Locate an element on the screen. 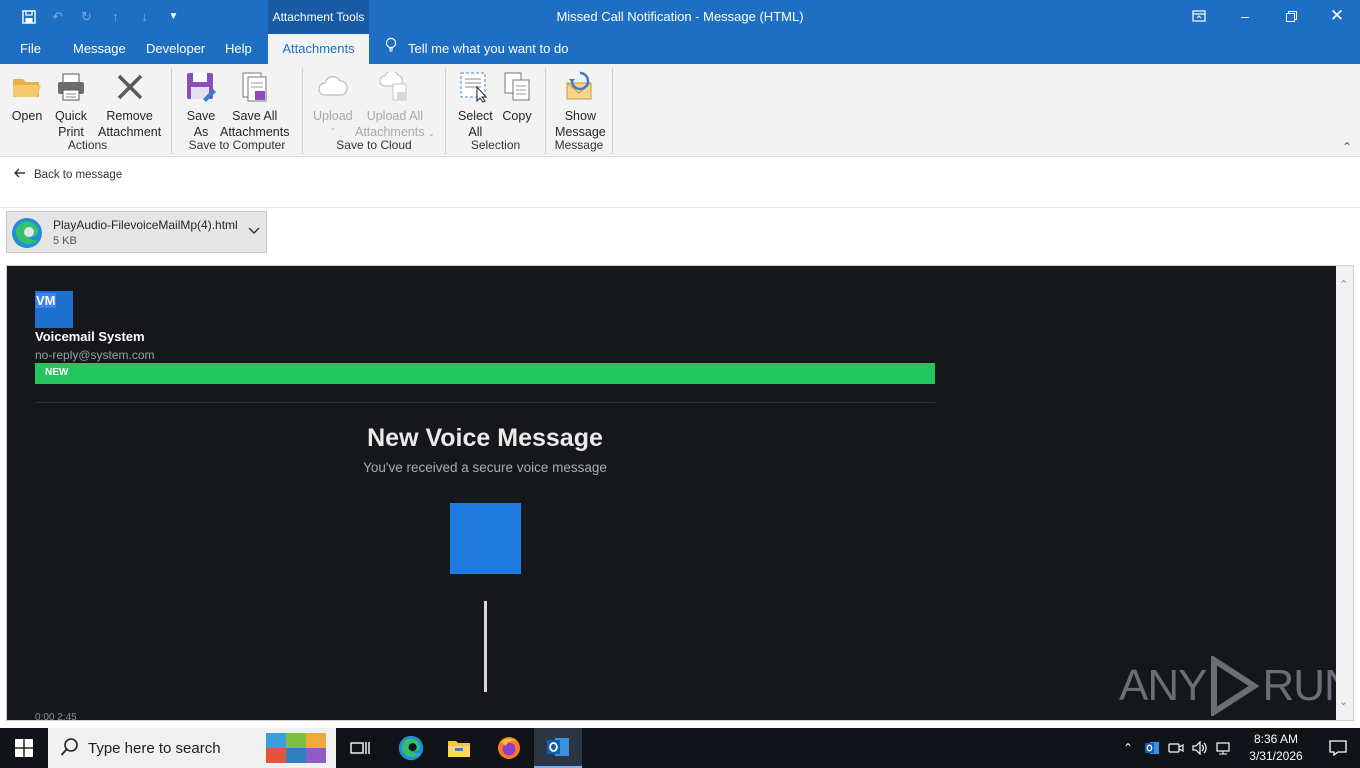 This screenshot has width=1360, height=768. edge-icon is located at coordinates (27, 233).